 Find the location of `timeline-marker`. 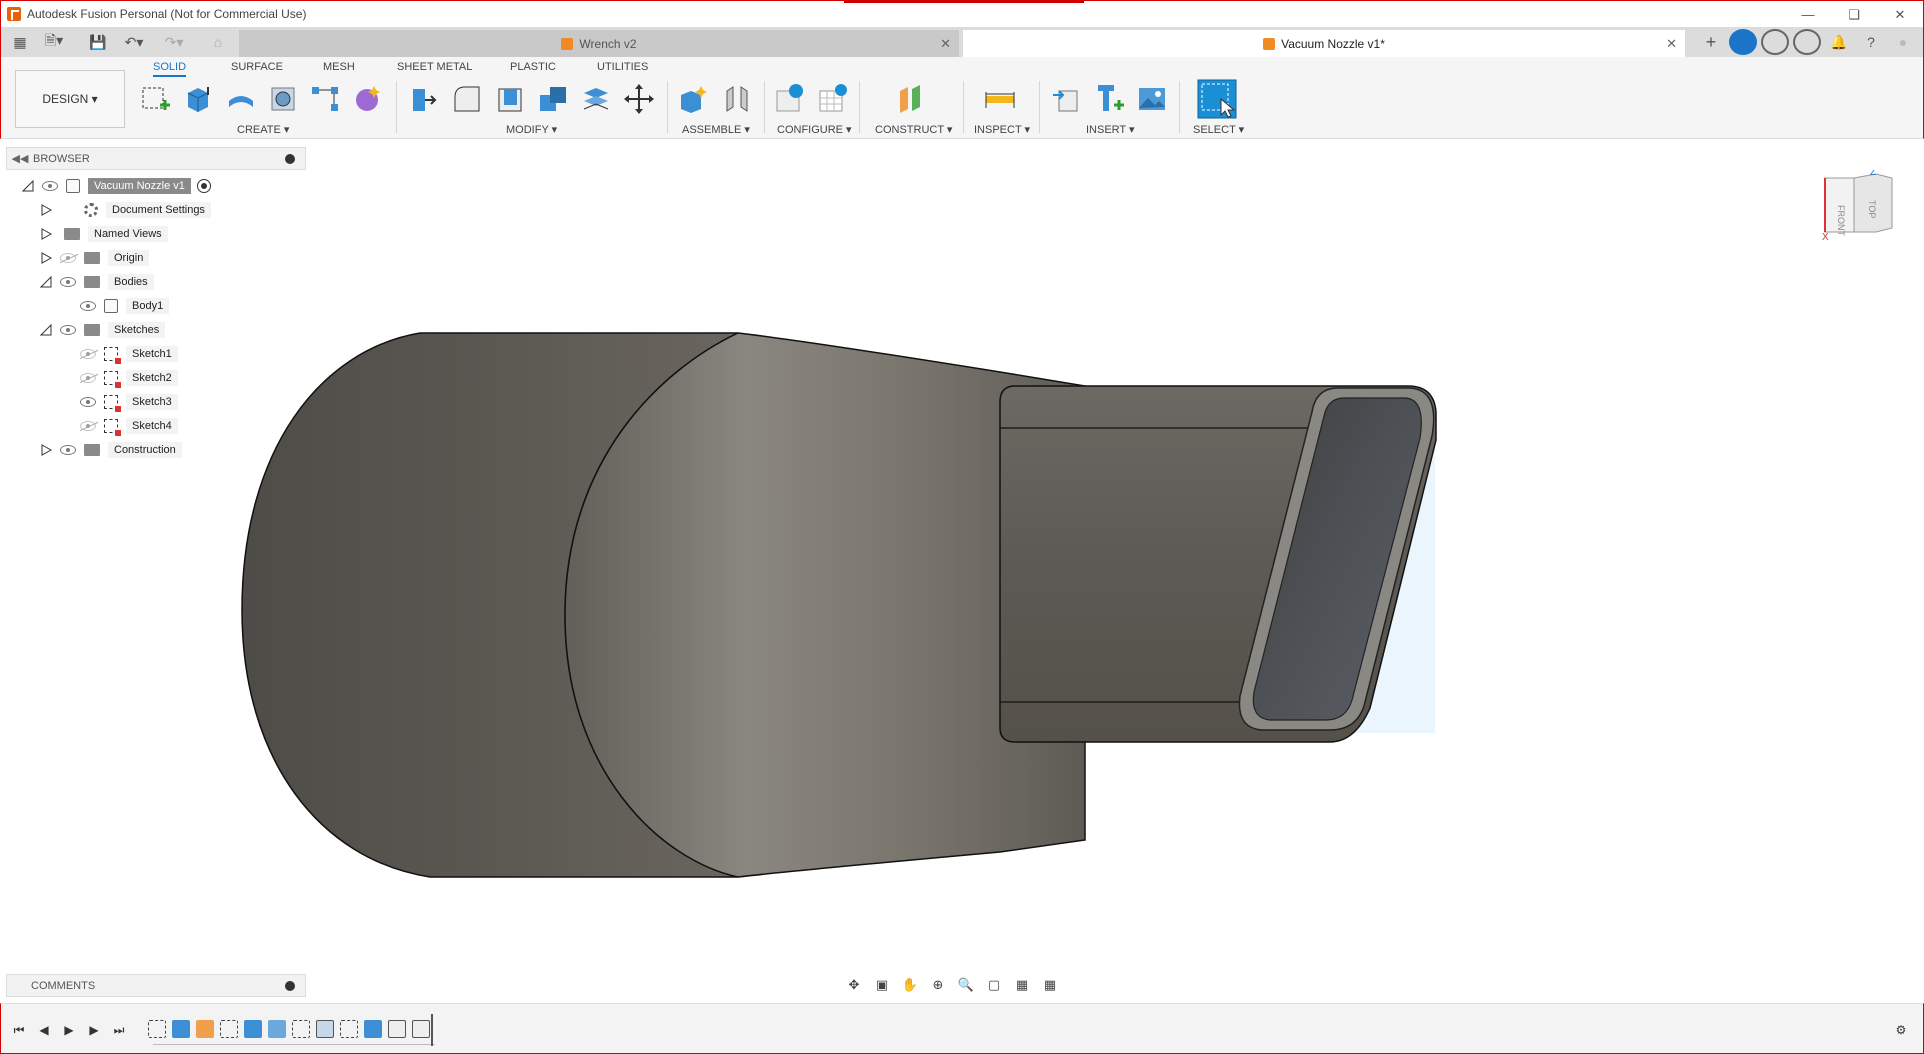

timeline-marker is located at coordinates (432, 1030).